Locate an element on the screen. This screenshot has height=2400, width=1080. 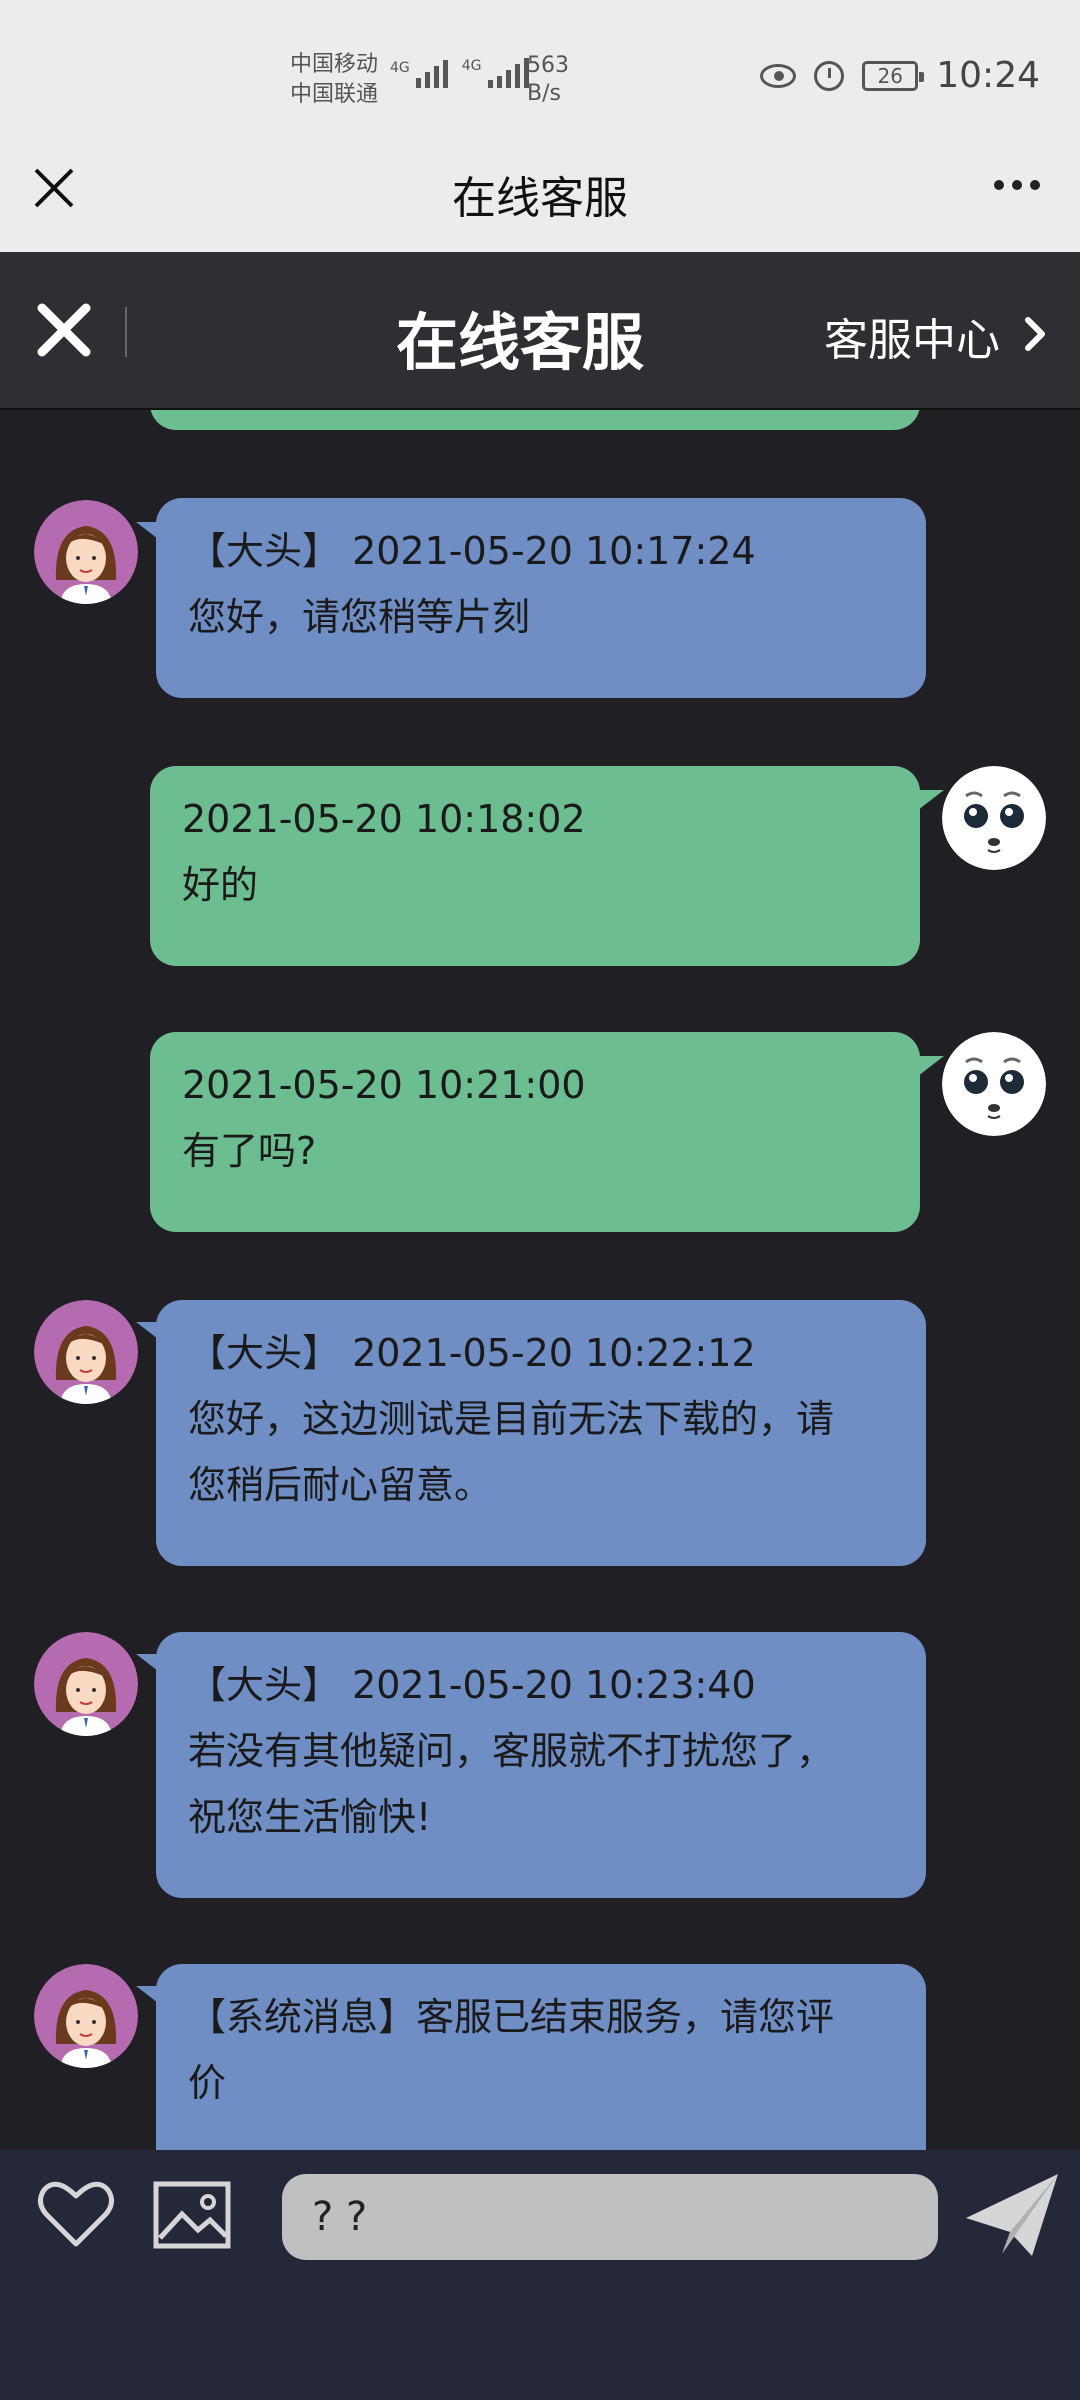
clock-time: 10:24 is located at coordinates (988, 75).